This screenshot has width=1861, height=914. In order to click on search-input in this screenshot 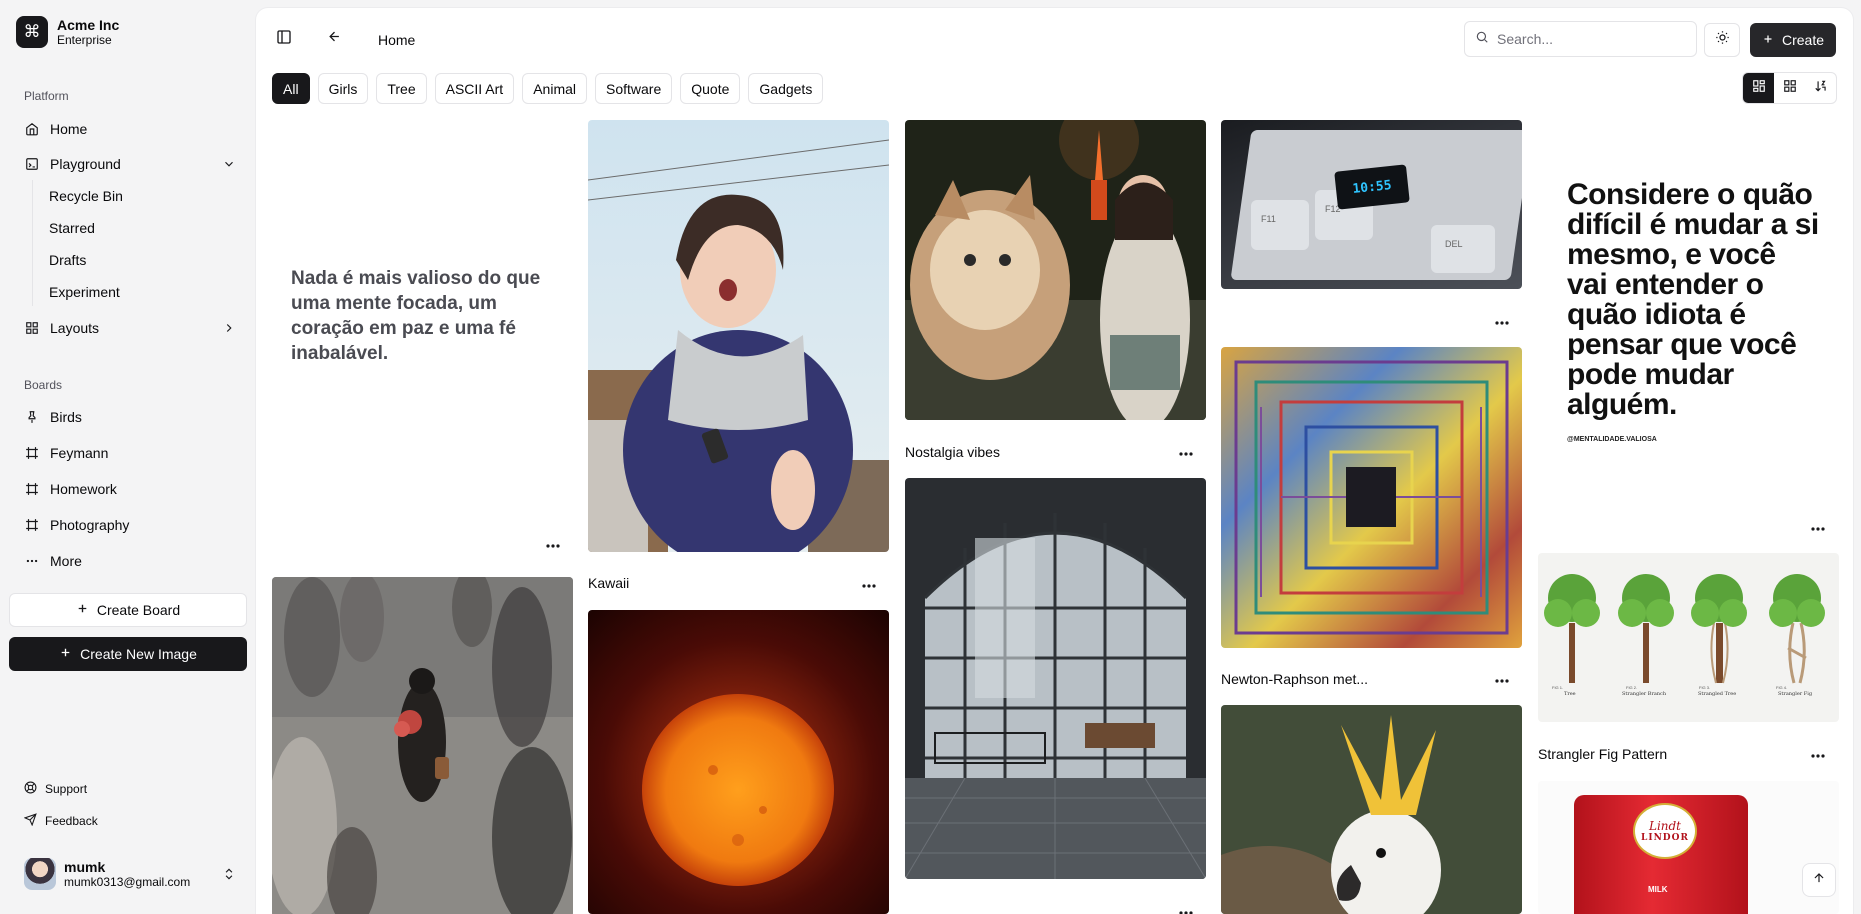, I will do `click(1587, 39)`.